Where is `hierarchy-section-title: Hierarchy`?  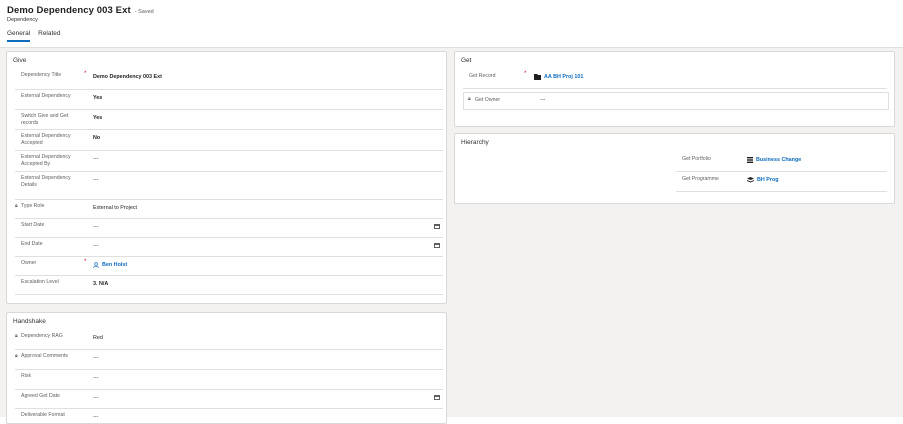
hierarchy-section-title: Hierarchy is located at coordinates (475, 142).